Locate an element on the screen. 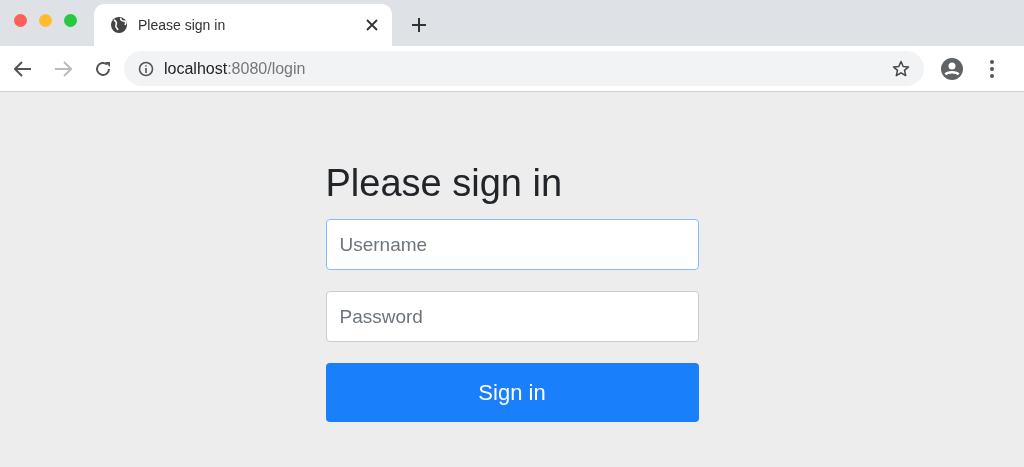  url-path: :8080/login is located at coordinates (266, 68).